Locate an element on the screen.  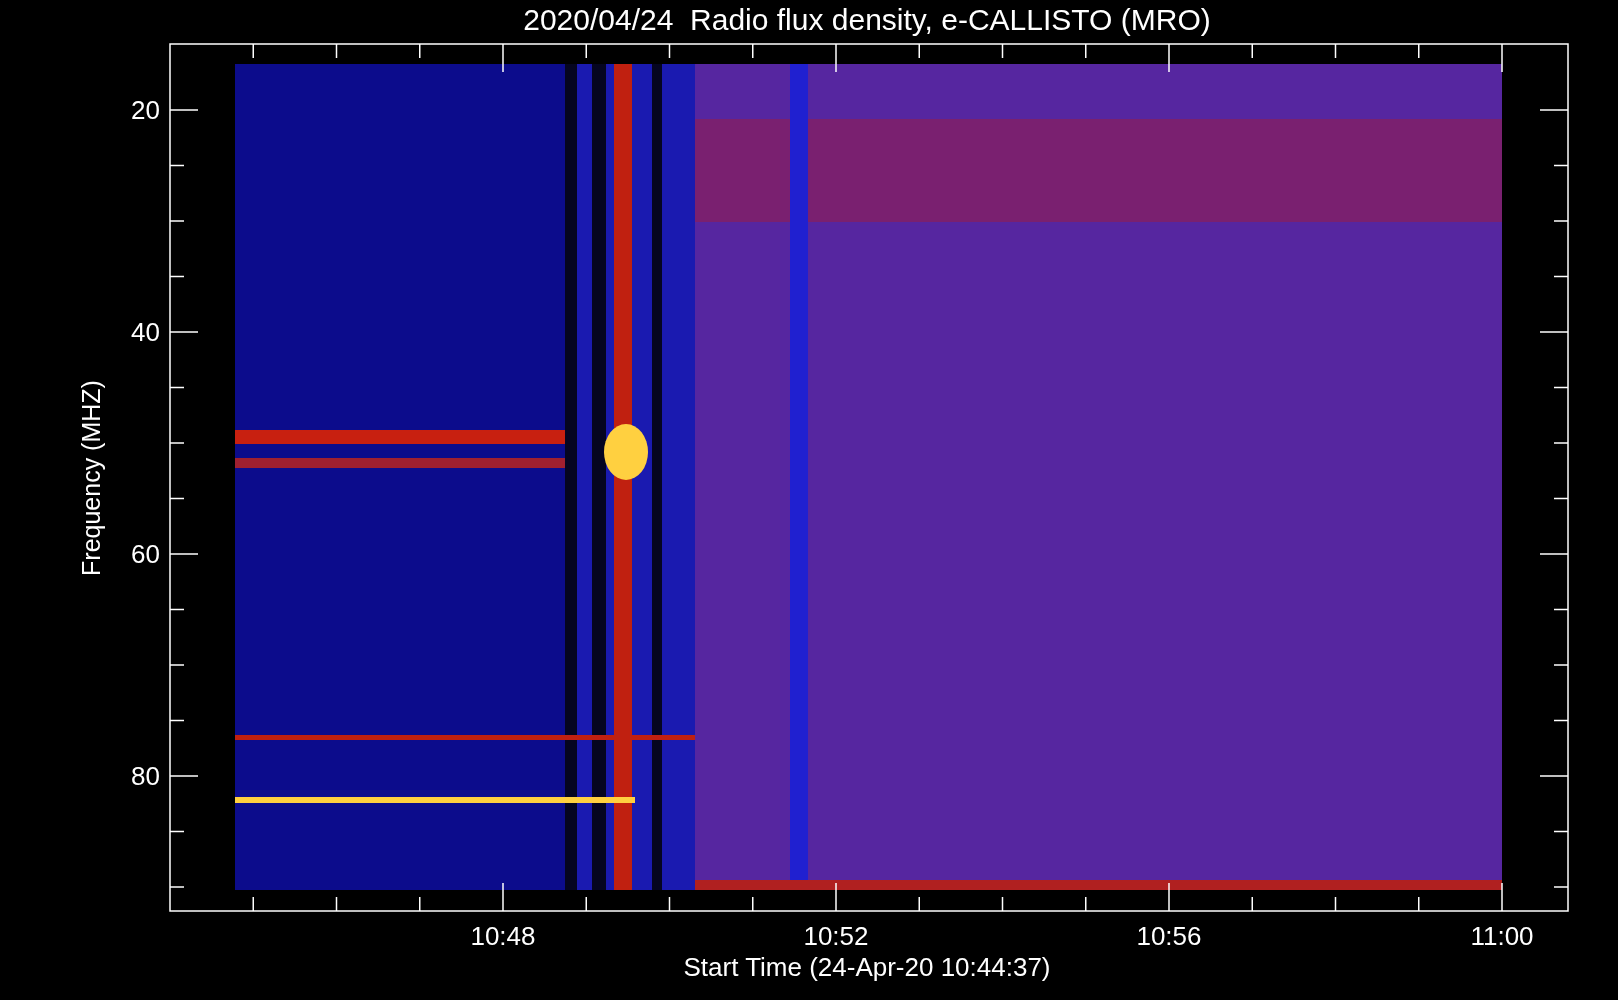
x-tick-label: 10:56 is located at coordinates (1169, 936).